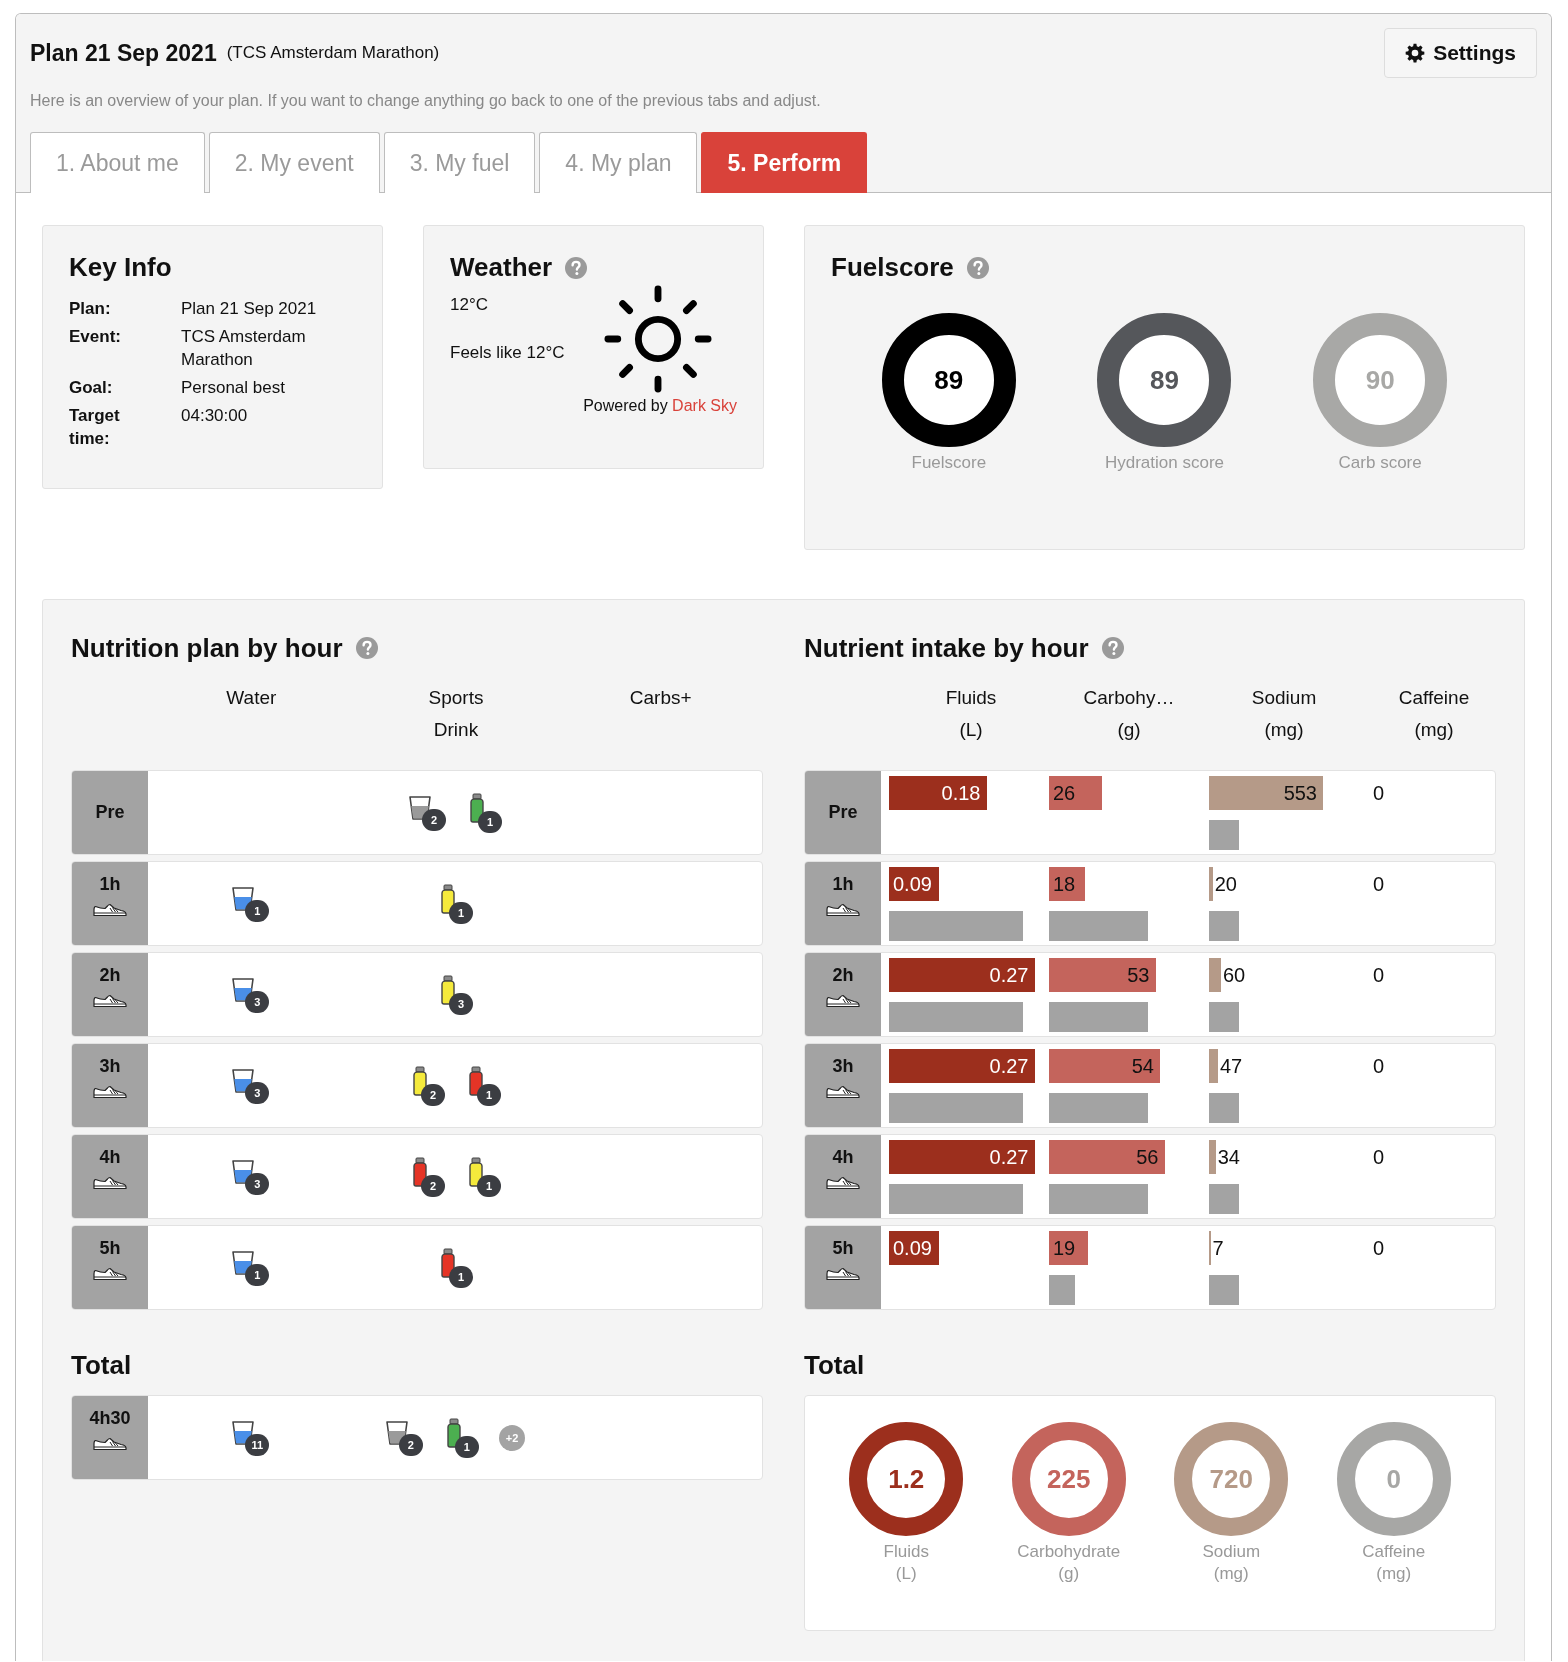 The image size is (1568, 1662). What do you see at coordinates (121, 267) in the screenshot?
I see `card-title: Key Info` at bounding box center [121, 267].